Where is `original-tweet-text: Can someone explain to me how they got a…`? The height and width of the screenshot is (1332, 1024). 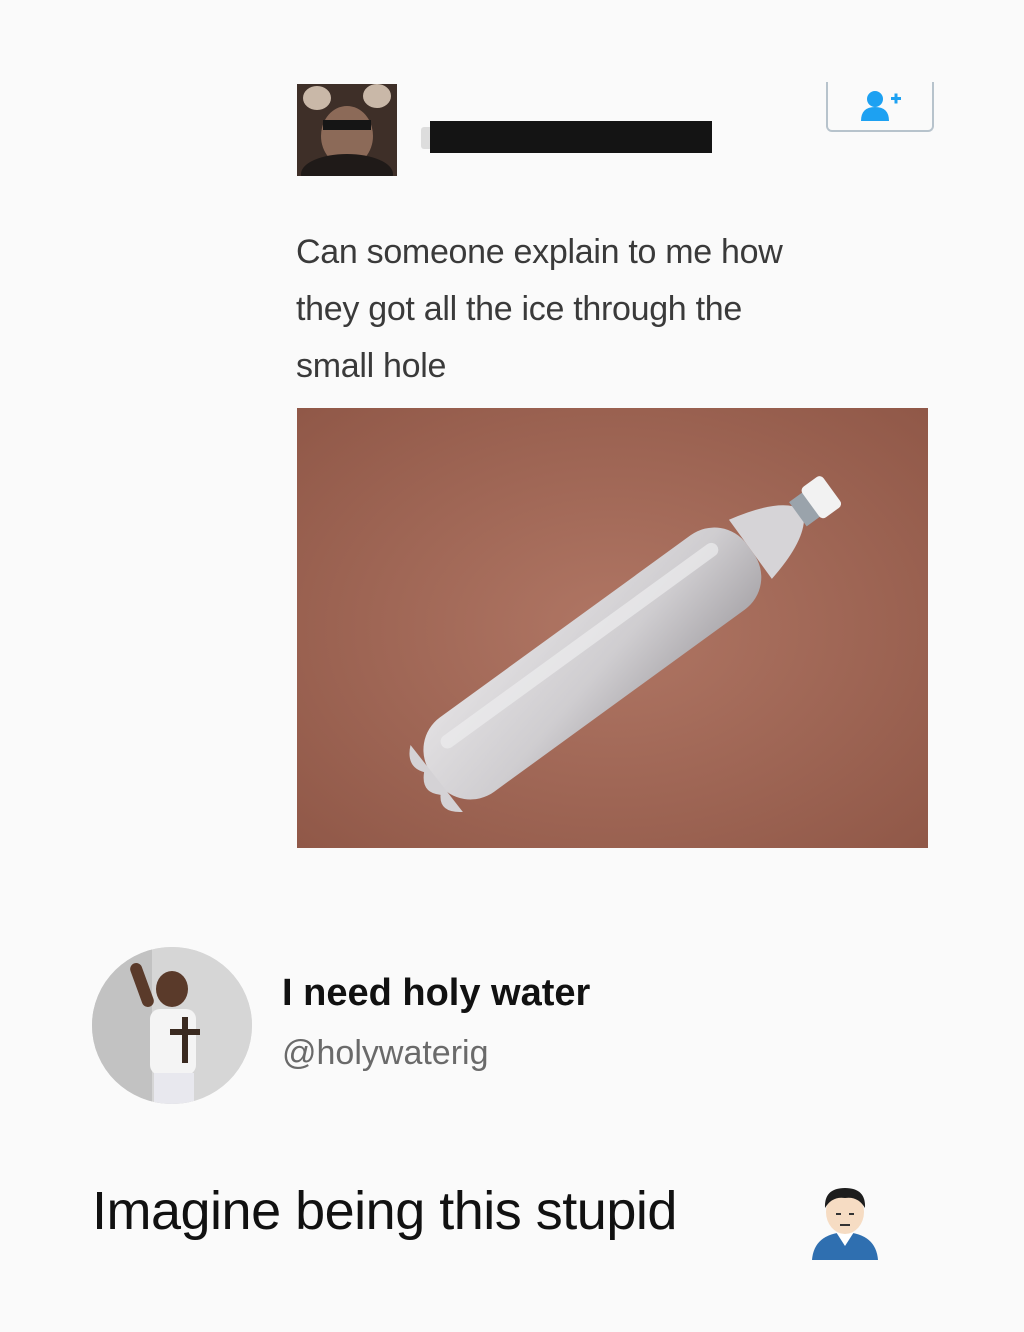 original-tweet-text: Can someone explain to me how they got a… is located at coordinates (606, 309).